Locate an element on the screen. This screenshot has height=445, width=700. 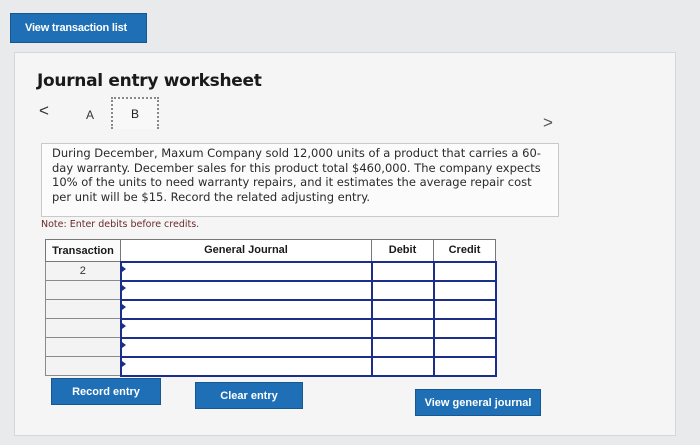
view-transaction-list-button: View transaction list is located at coordinates (78, 28).